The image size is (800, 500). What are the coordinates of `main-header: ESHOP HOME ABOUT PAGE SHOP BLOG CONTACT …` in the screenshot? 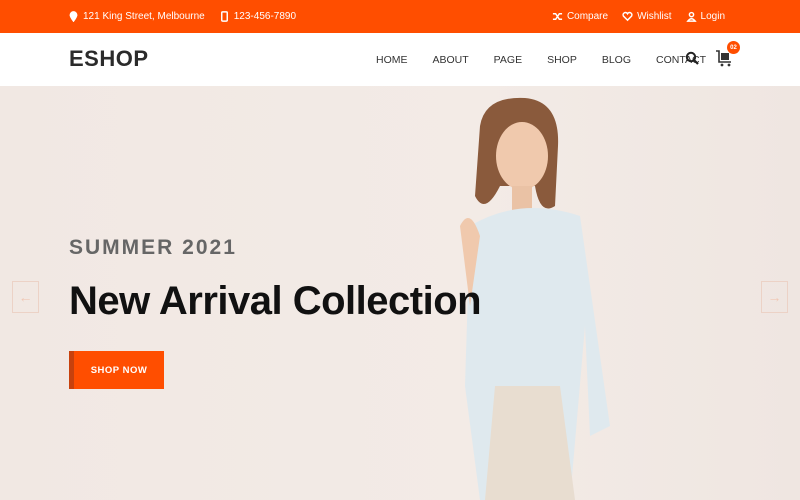 It's located at (400, 59).